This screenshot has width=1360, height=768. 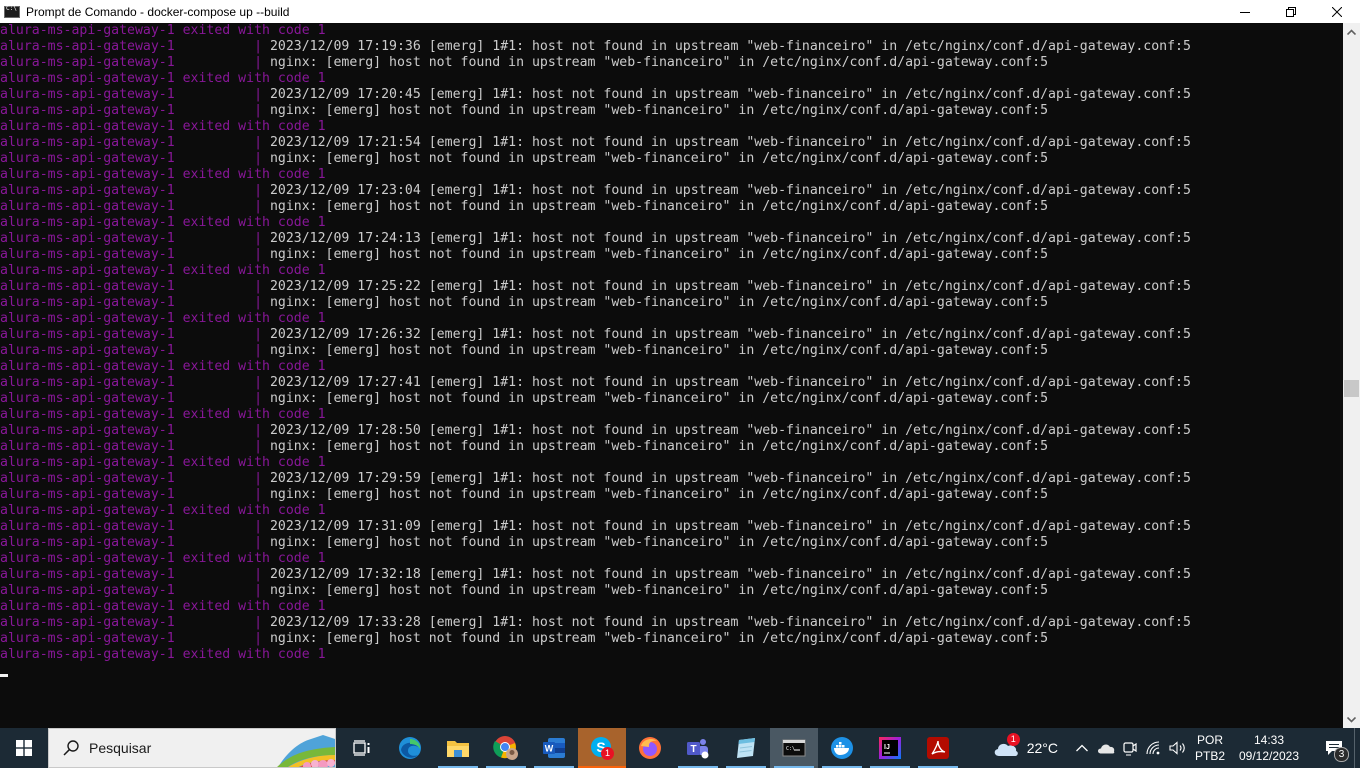 I want to click on taskbar-apps: W S 1 T C:\ IJ, so click(x=650, y=748).